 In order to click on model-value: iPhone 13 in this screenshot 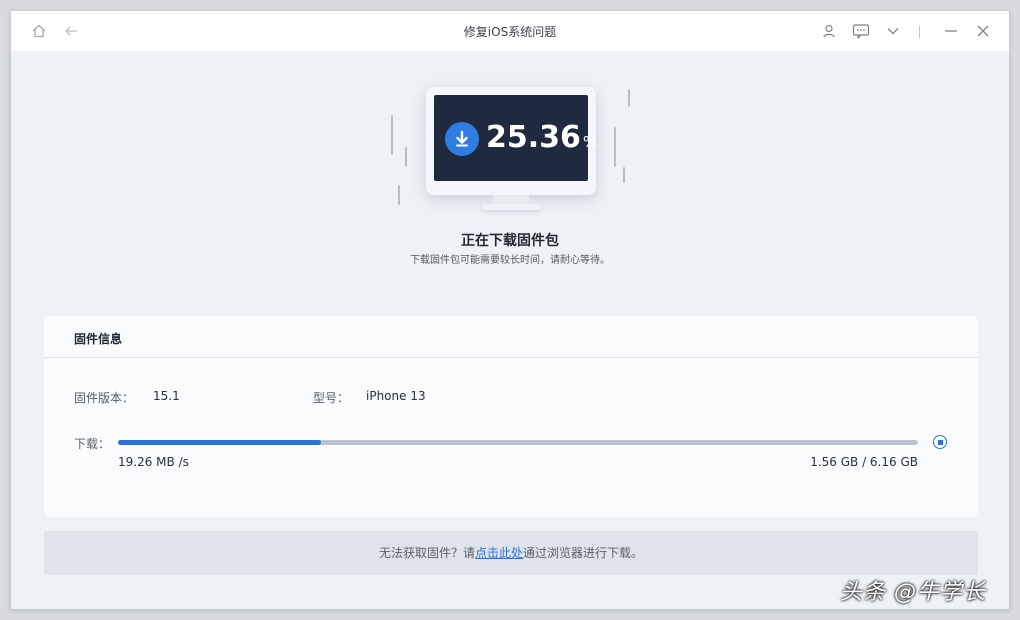, I will do `click(396, 396)`.